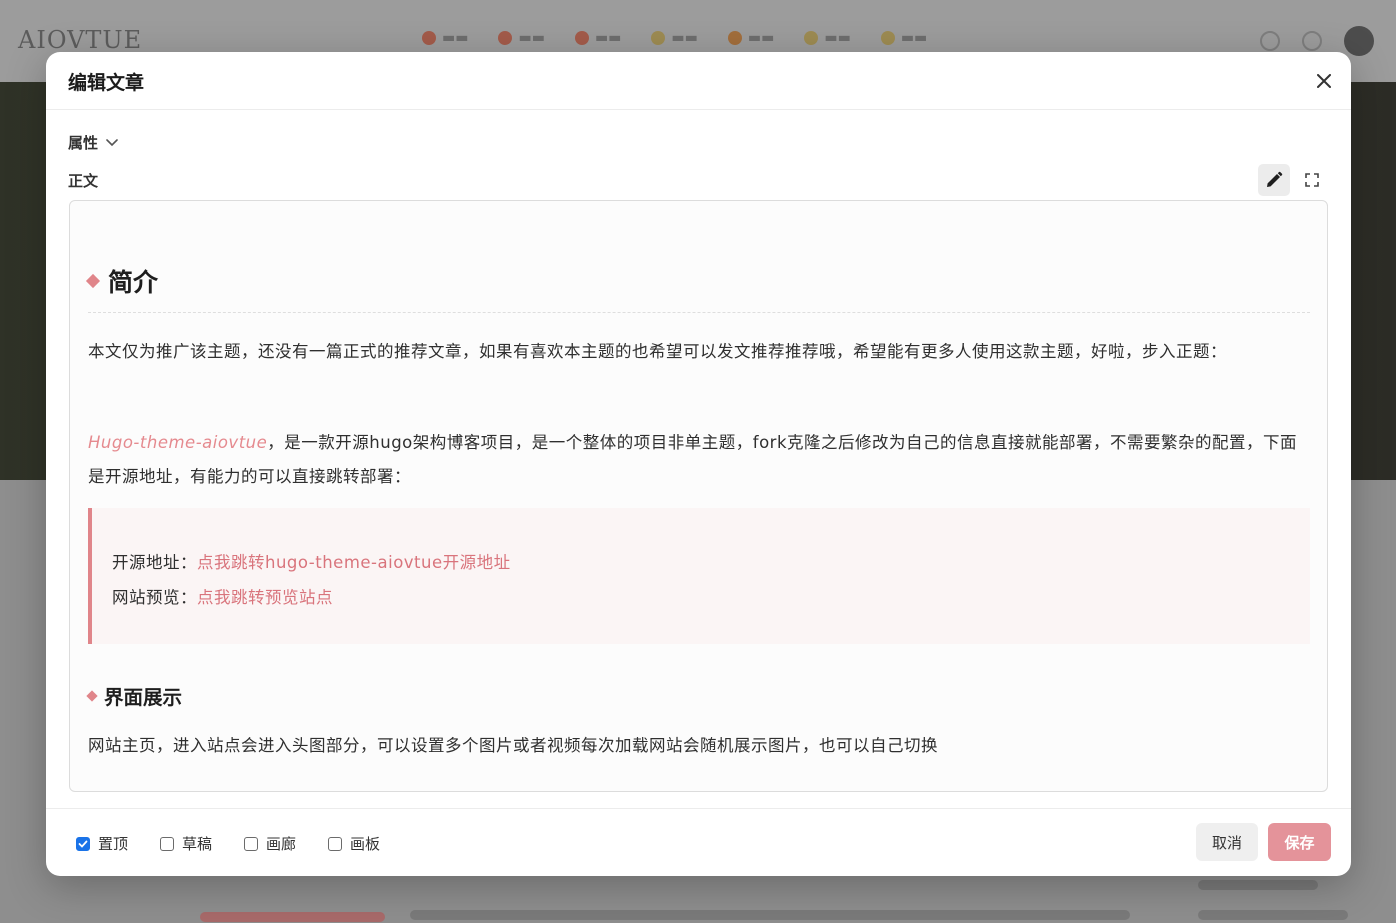 The width and height of the screenshot is (1396, 923). What do you see at coordinates (106, 83) in the screenshot?
I see `dialog-title: 编辑文章` at bounding box center [106, 83].